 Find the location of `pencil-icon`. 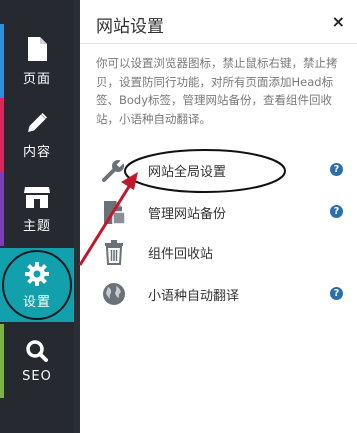

pencil-icon is located at coordinates (37, 122).